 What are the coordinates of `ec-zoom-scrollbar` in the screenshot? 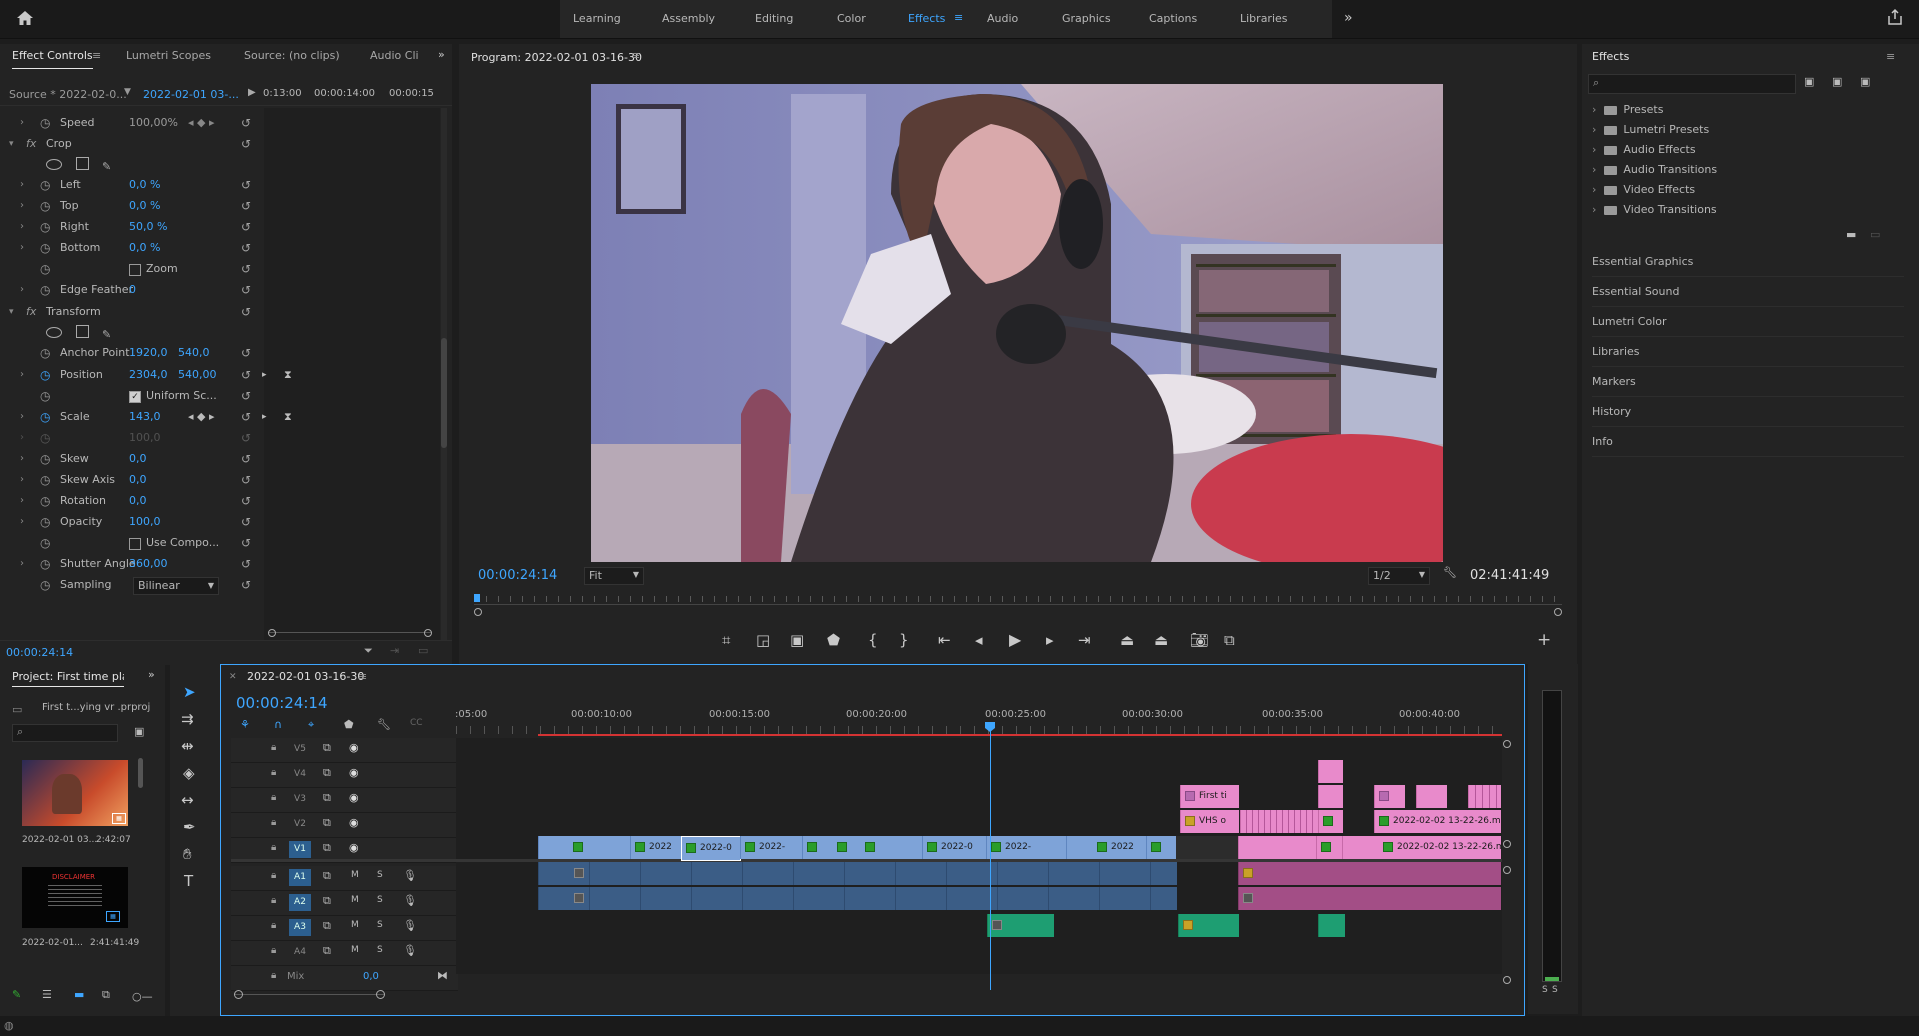 It's located at (350, 633).